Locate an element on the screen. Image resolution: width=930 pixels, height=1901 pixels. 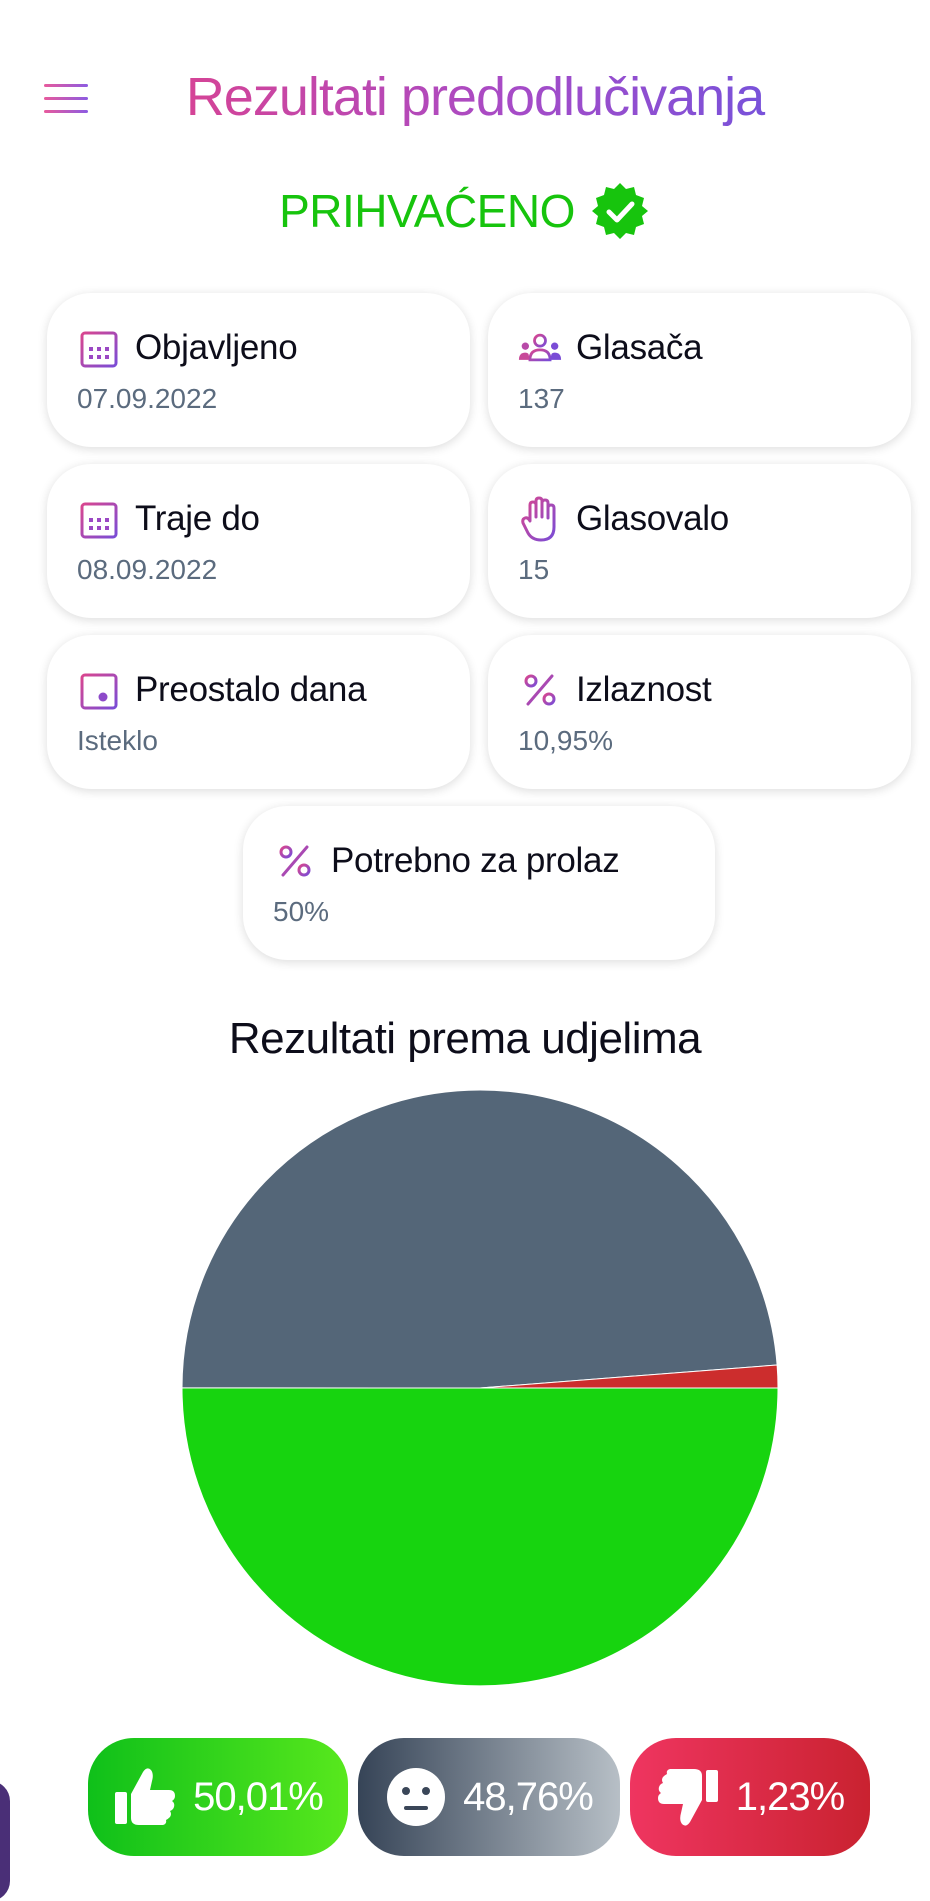
thumbs-down-icon is located at coordinates (687, 1797).